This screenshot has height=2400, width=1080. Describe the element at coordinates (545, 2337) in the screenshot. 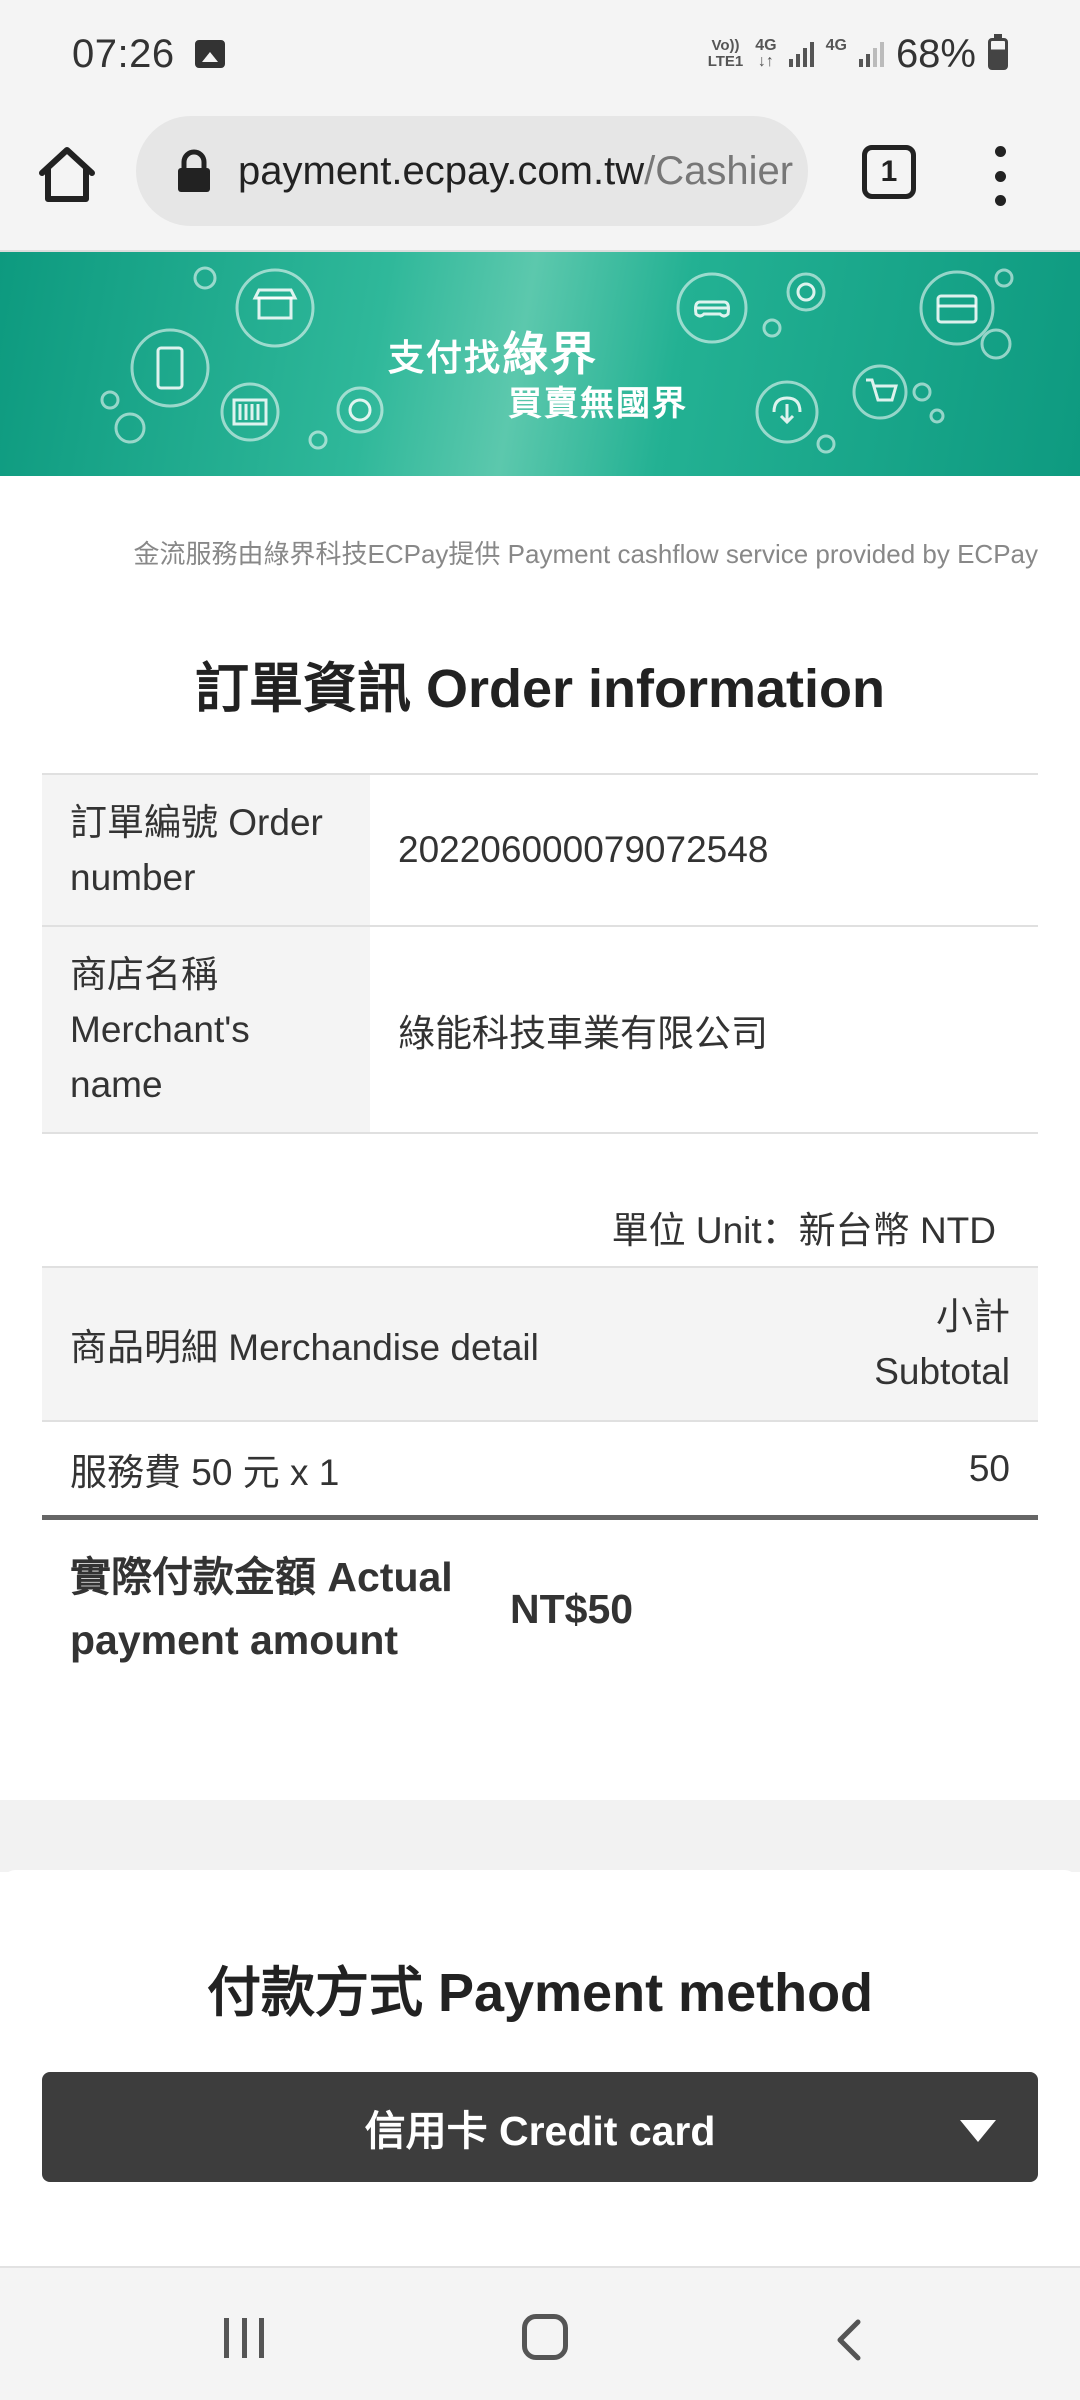

I see `home-nav-icon` at that location.